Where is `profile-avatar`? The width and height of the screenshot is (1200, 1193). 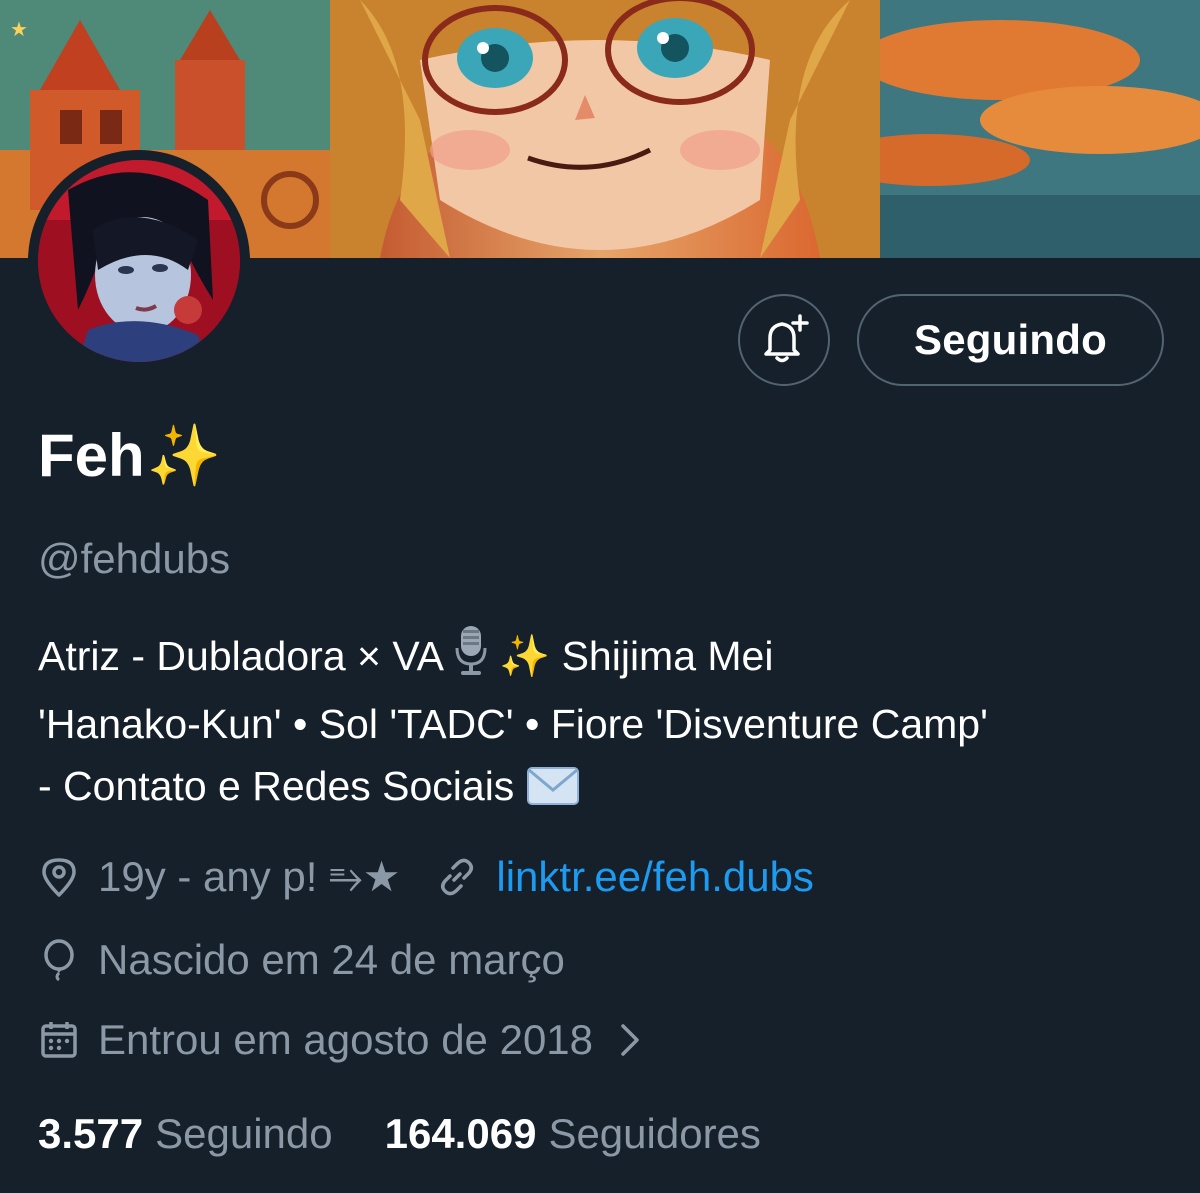 profile-avatar is located at coordinates (139, 261).